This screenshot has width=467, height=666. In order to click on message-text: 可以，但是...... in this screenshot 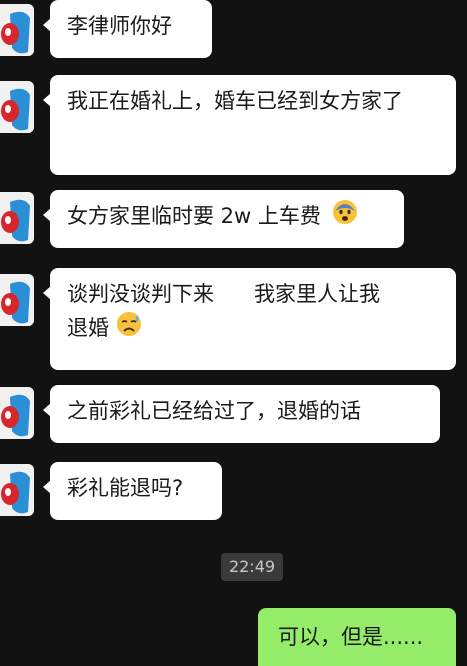, I will do `click(351, 637)`.